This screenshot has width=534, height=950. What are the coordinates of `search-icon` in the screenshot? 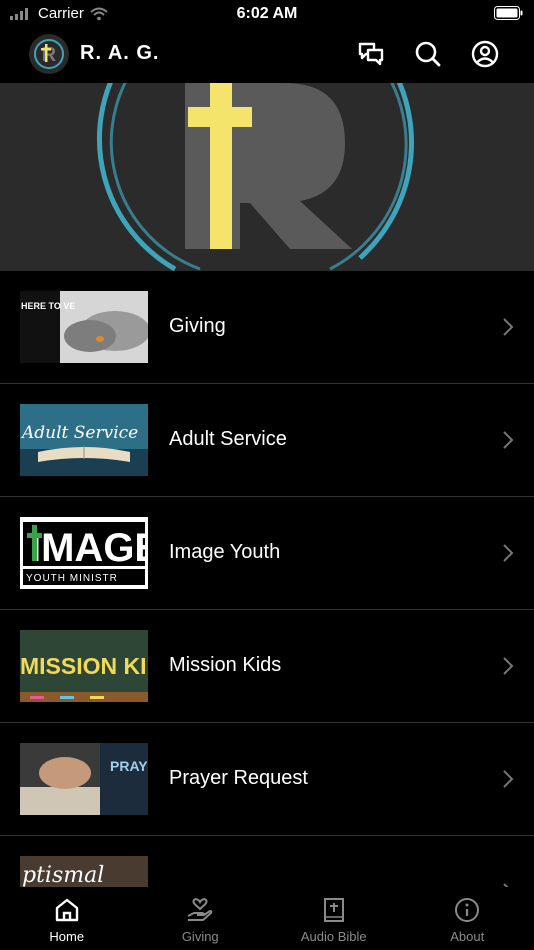 It's located at (428, 54).